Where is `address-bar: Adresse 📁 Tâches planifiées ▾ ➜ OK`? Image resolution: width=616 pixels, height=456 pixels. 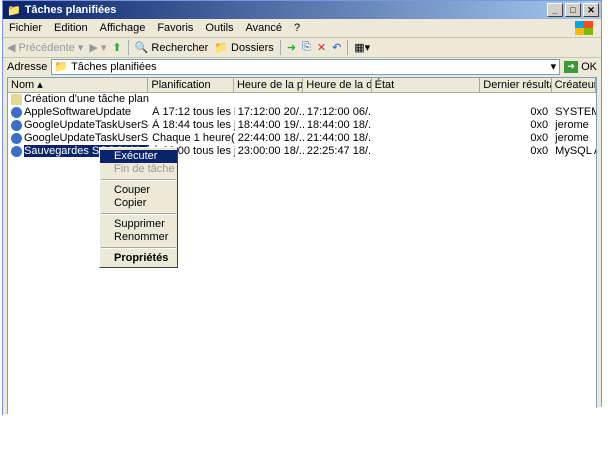 address-bar: Adresse 📁 Tâches planifiées ▾ ➜ OK is located at coordinates (302, 66).